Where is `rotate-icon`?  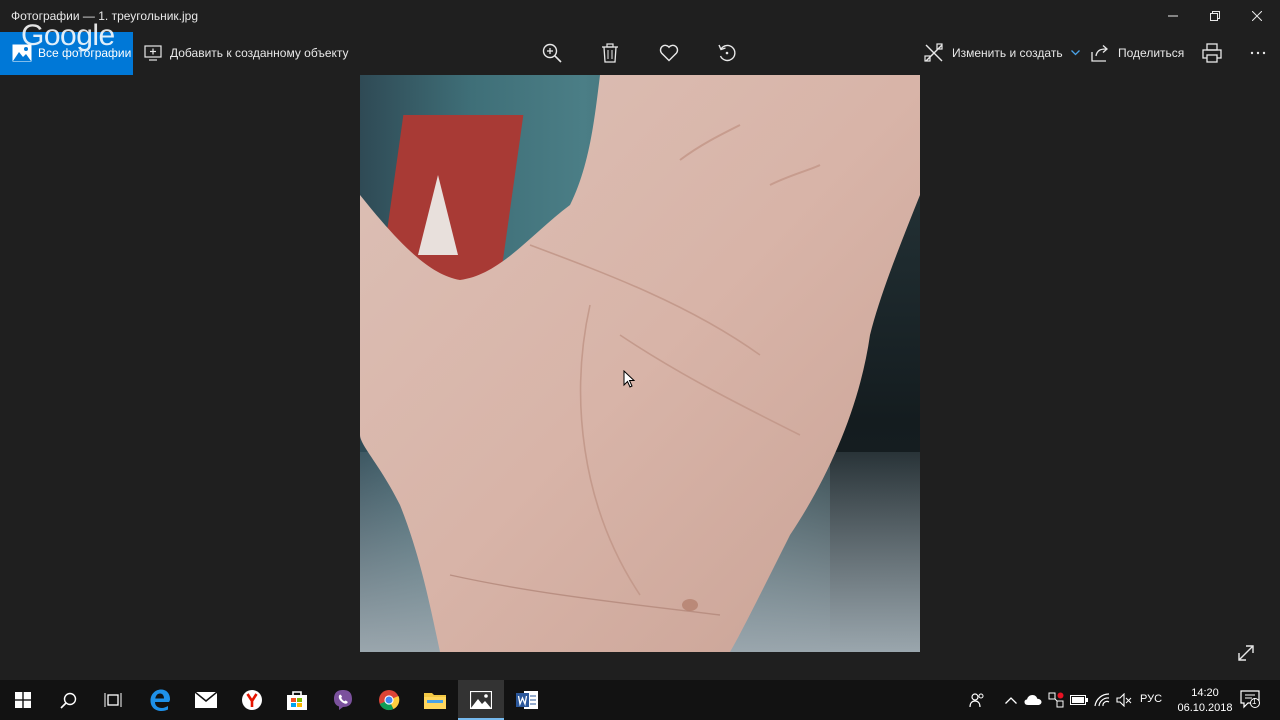
rotate-icon is located at coordinates (727, 53).